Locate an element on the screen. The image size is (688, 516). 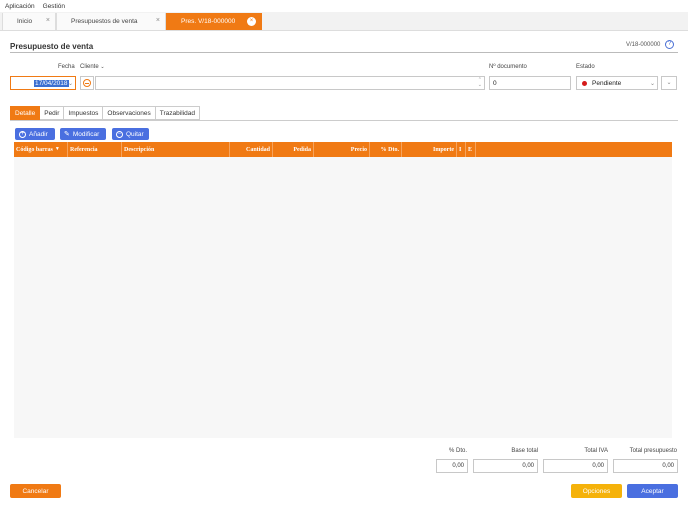
iva-total-label: Total IVA is located at coordinates (596, 451).